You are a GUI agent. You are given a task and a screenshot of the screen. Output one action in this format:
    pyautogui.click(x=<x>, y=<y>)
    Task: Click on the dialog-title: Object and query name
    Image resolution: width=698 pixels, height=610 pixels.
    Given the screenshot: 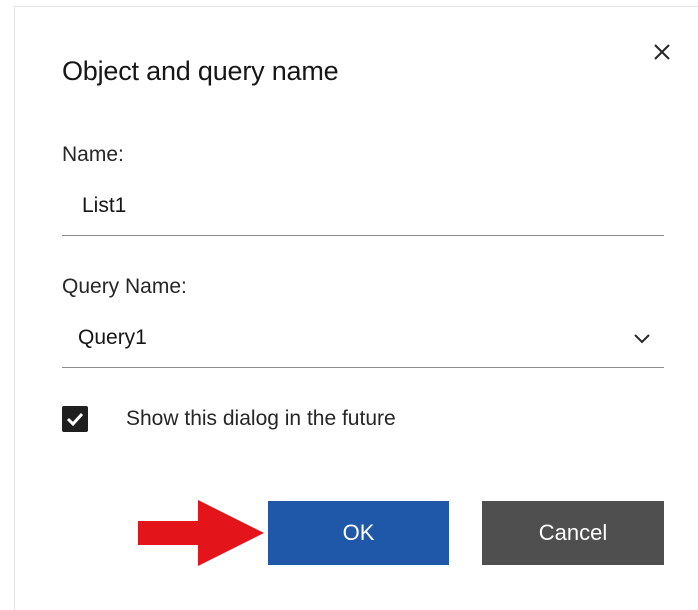 What is the action you would take?
    pyautogui.click(x=200, y=71)
    